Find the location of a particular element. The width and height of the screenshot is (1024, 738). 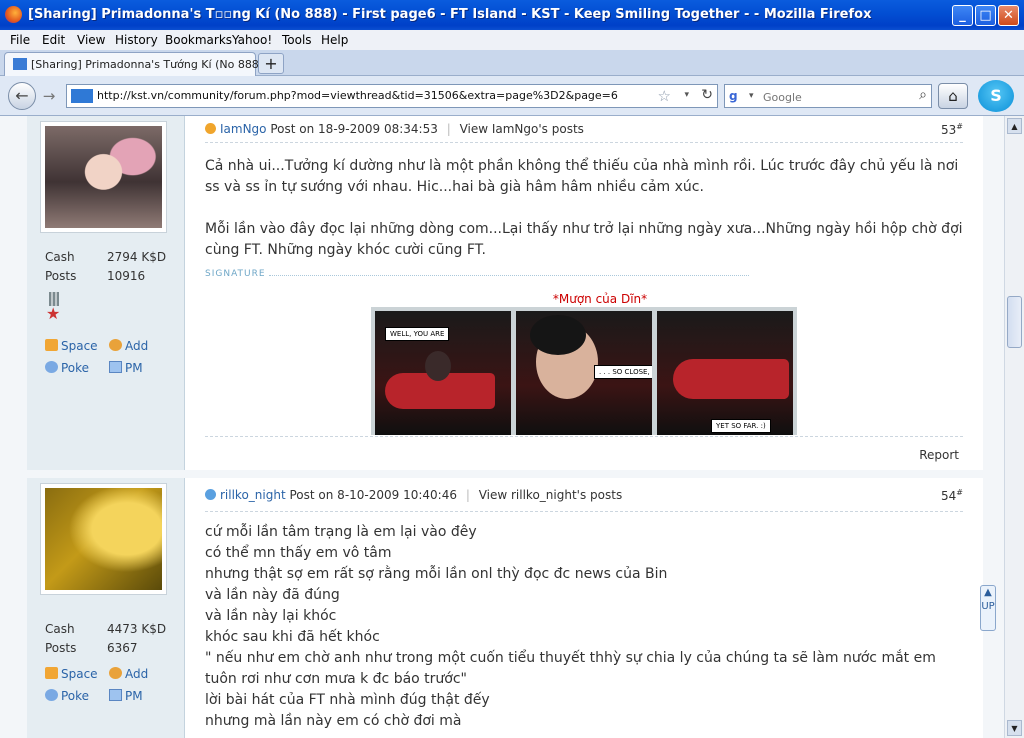

stat-value-posts: 10916 is located at coordinates (126, 276).